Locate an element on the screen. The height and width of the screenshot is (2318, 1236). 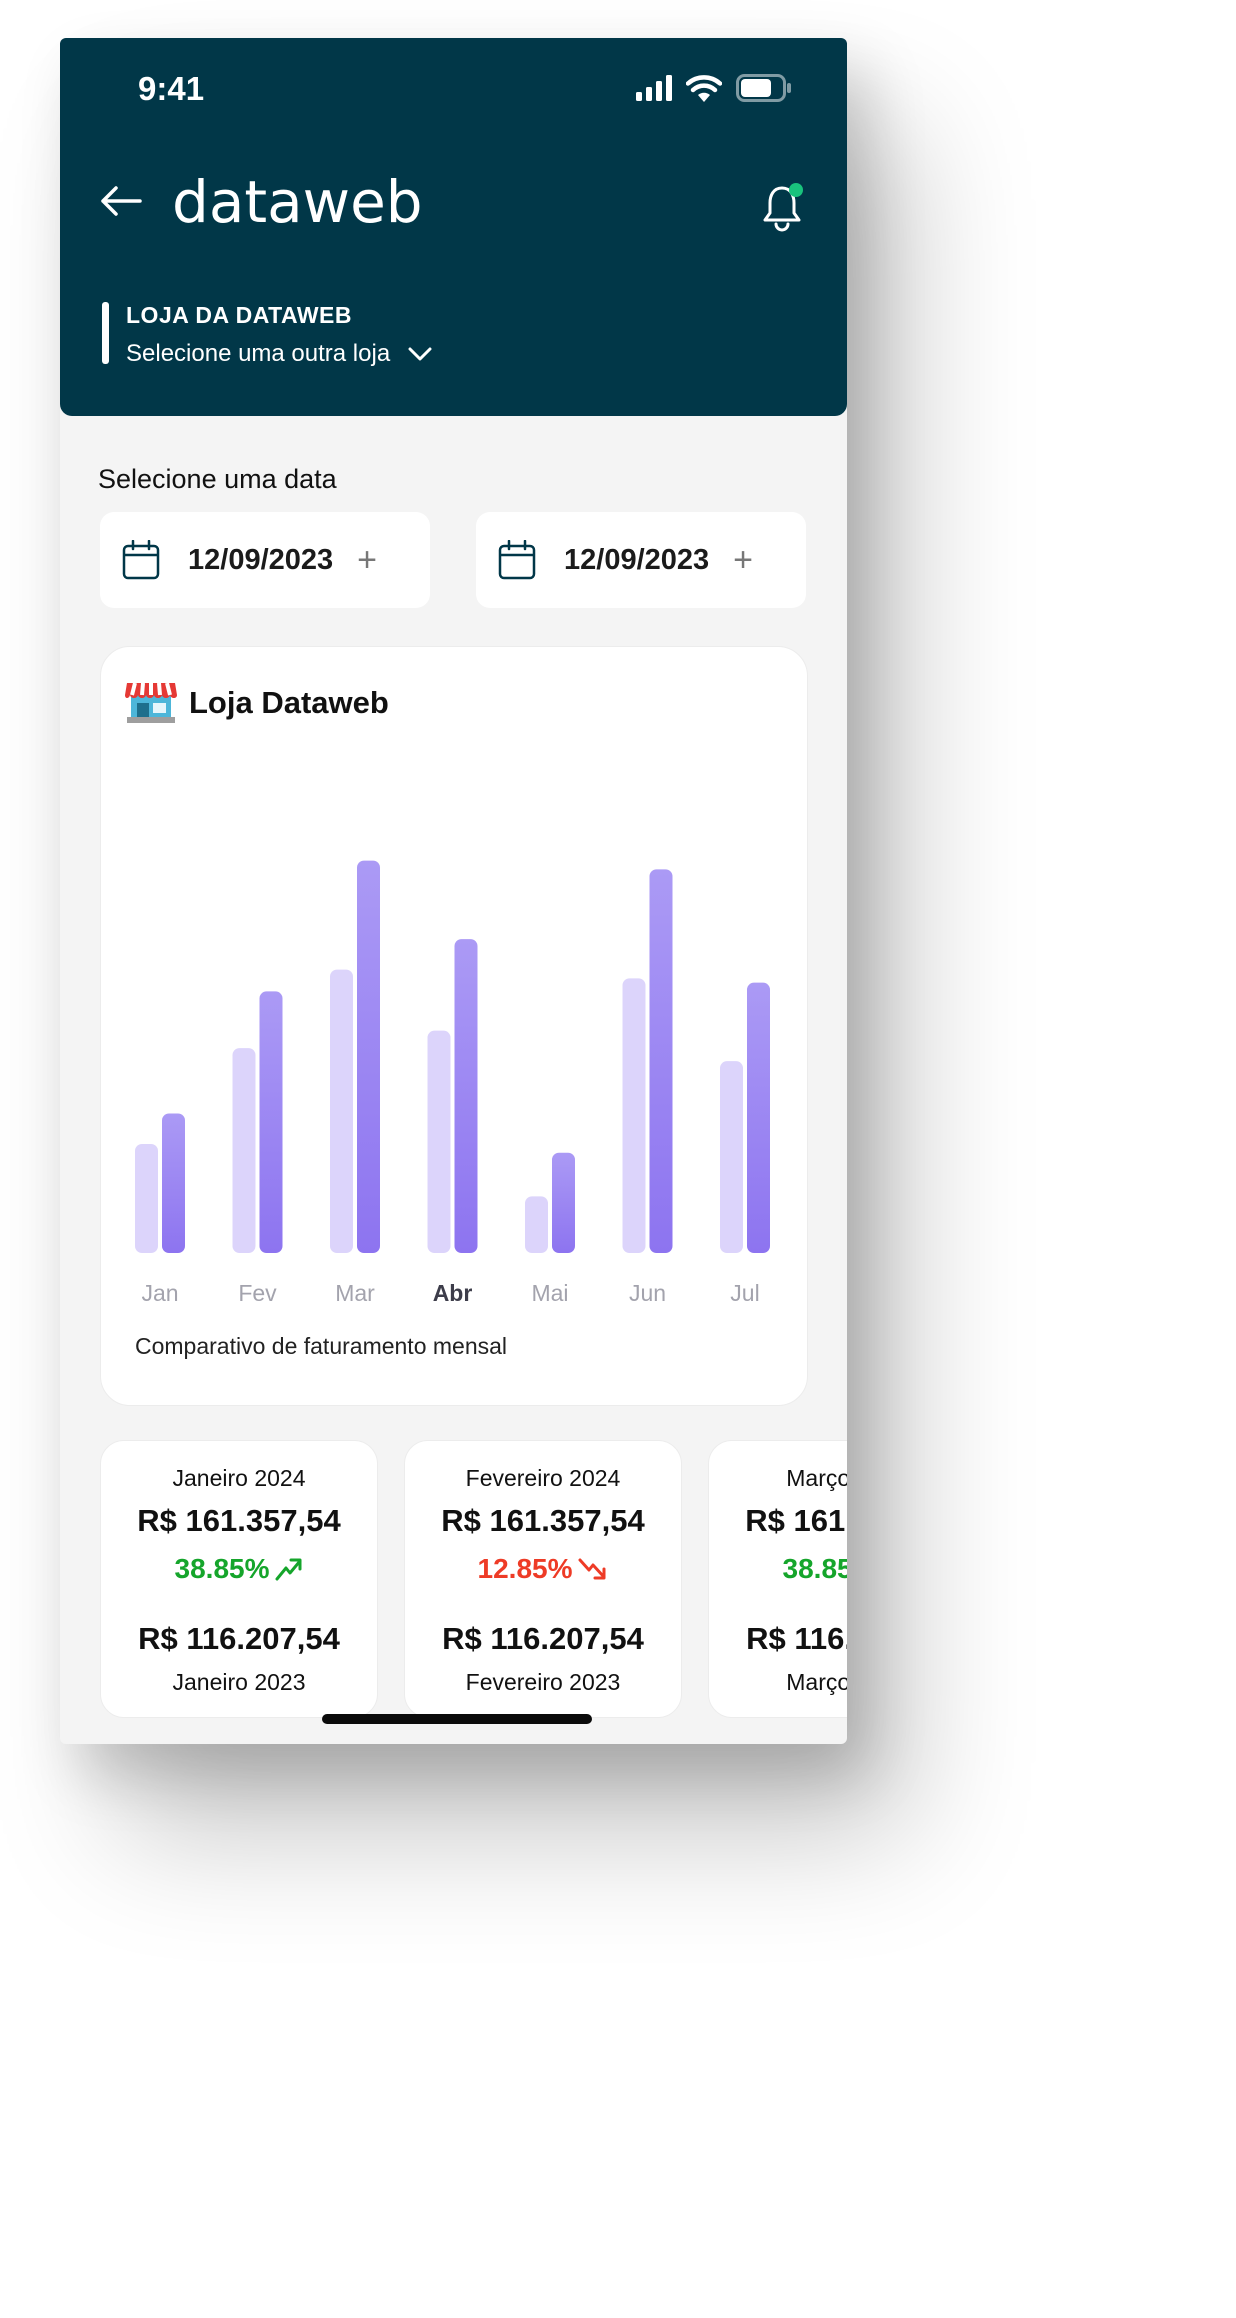
x-tick-label: Abr is located at coordinates (453, 1293).